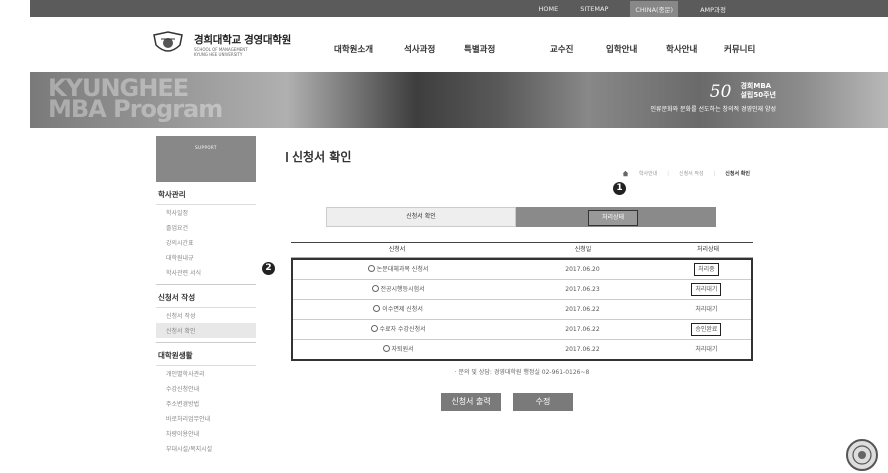 This screenshot has width=888, height=473. What do you see at coordinates (425, 217) in the screenshot?
I see `step-check-application: 신청서 확인` at bounding box center [425, 217].